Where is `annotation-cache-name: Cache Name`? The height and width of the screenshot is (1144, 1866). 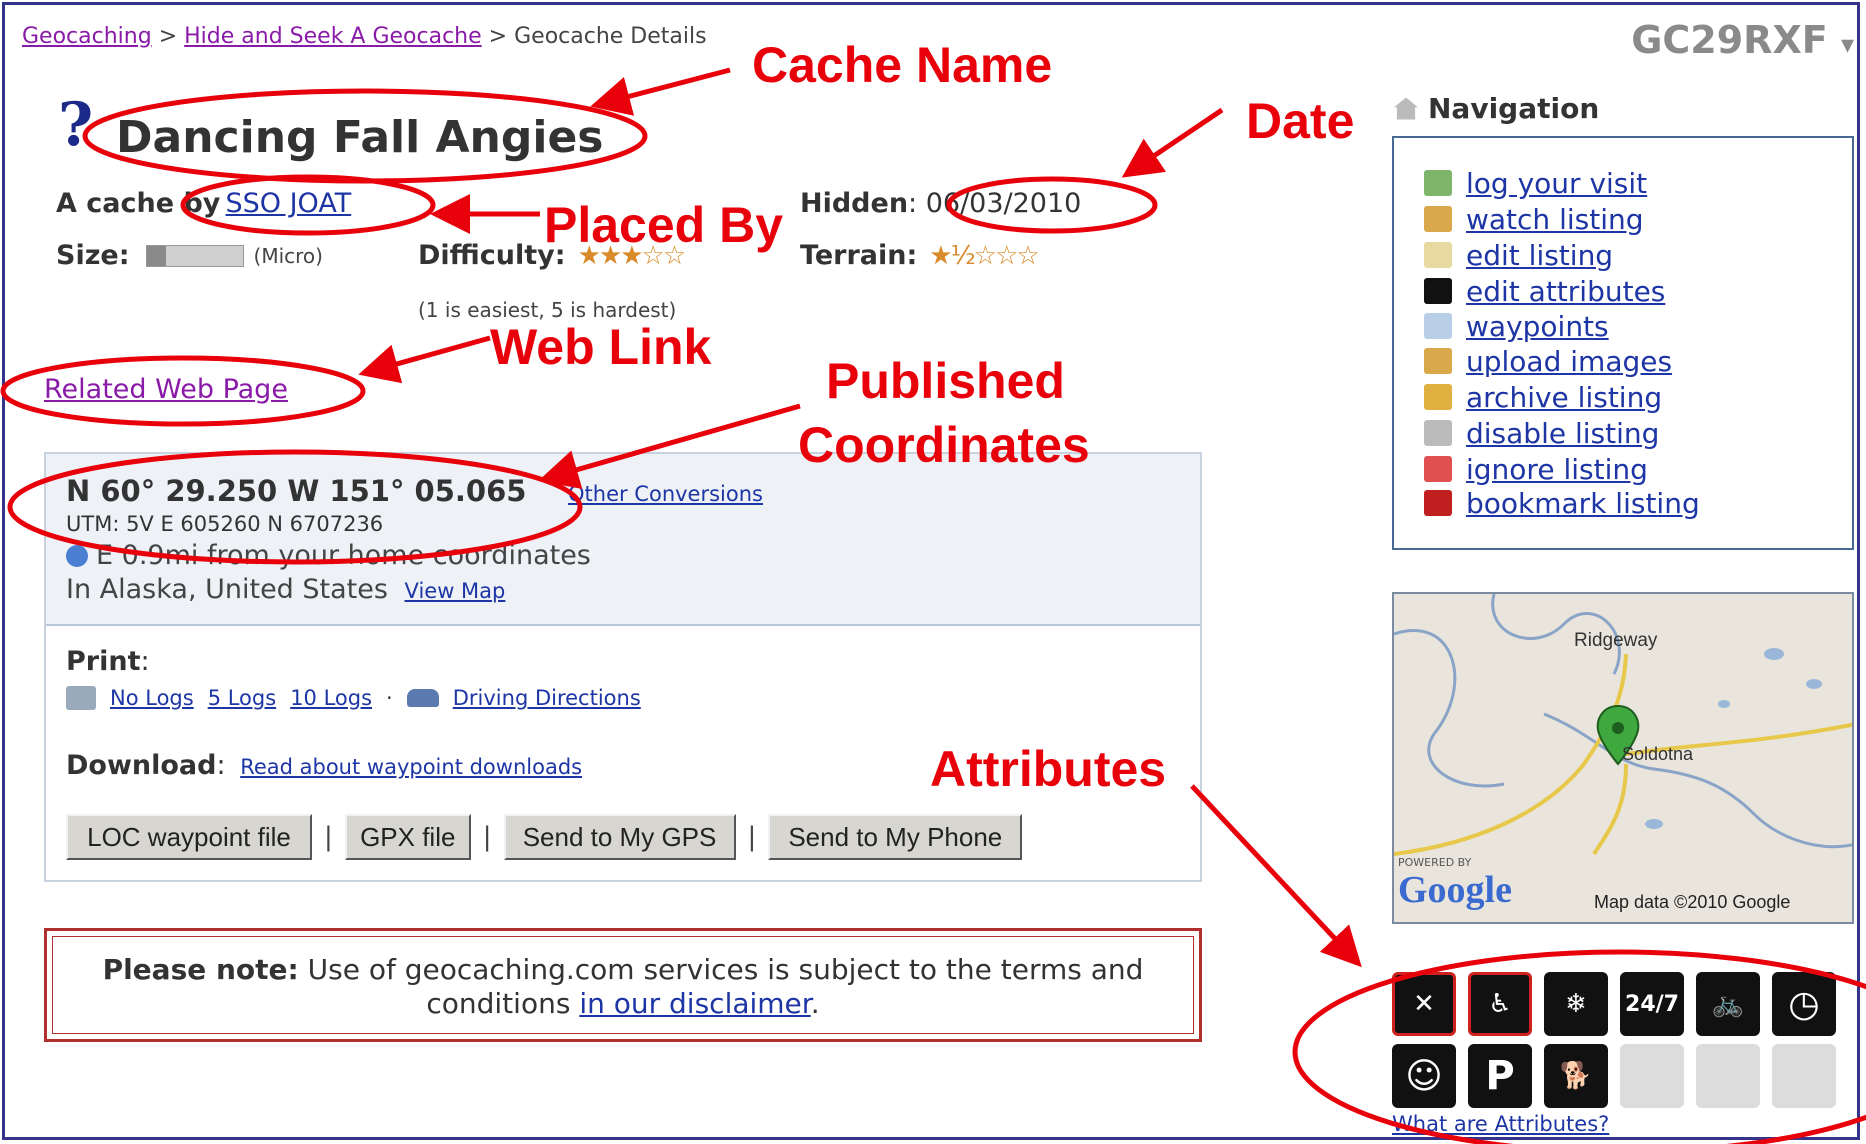 annotation-cache-name: Cache Name is located at coordinates (902, 65).